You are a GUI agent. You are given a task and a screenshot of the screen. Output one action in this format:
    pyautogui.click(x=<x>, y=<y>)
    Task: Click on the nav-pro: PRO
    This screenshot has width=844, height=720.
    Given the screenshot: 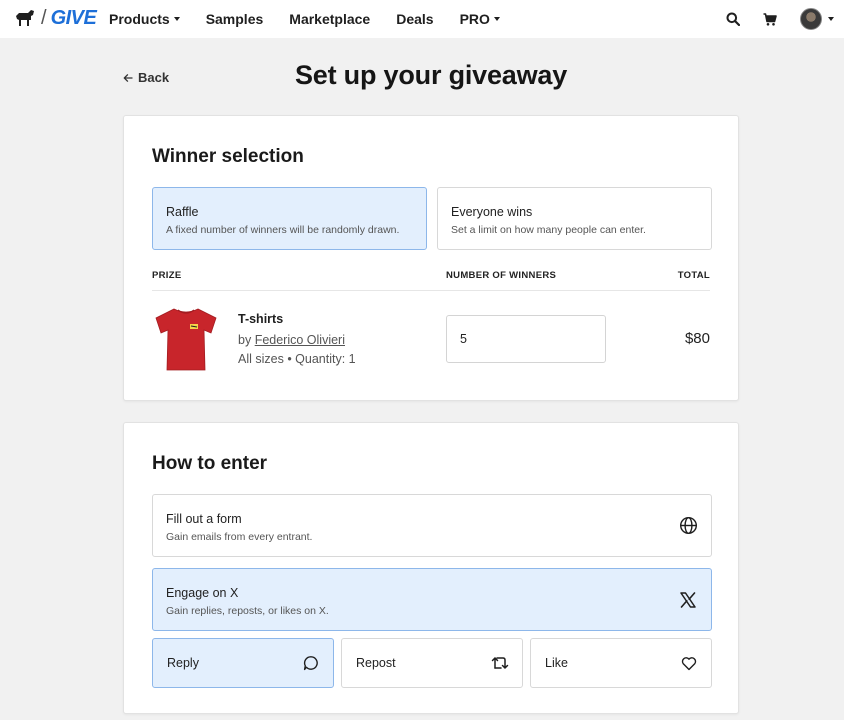 What is the action you would take?
    pyautogui.click(x=480, y=19)
    